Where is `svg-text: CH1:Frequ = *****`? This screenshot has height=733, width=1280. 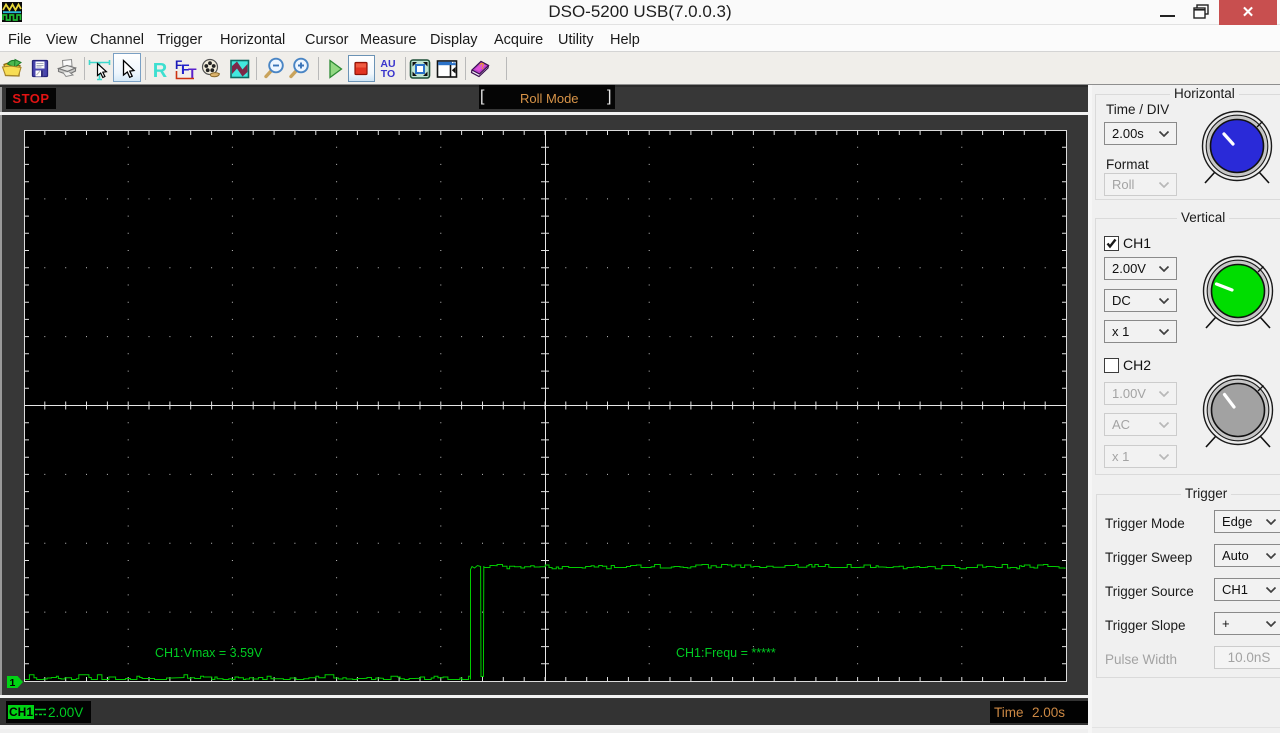 svg-text: CH1:Frequ = ***** is located at coordinates (726, 653).